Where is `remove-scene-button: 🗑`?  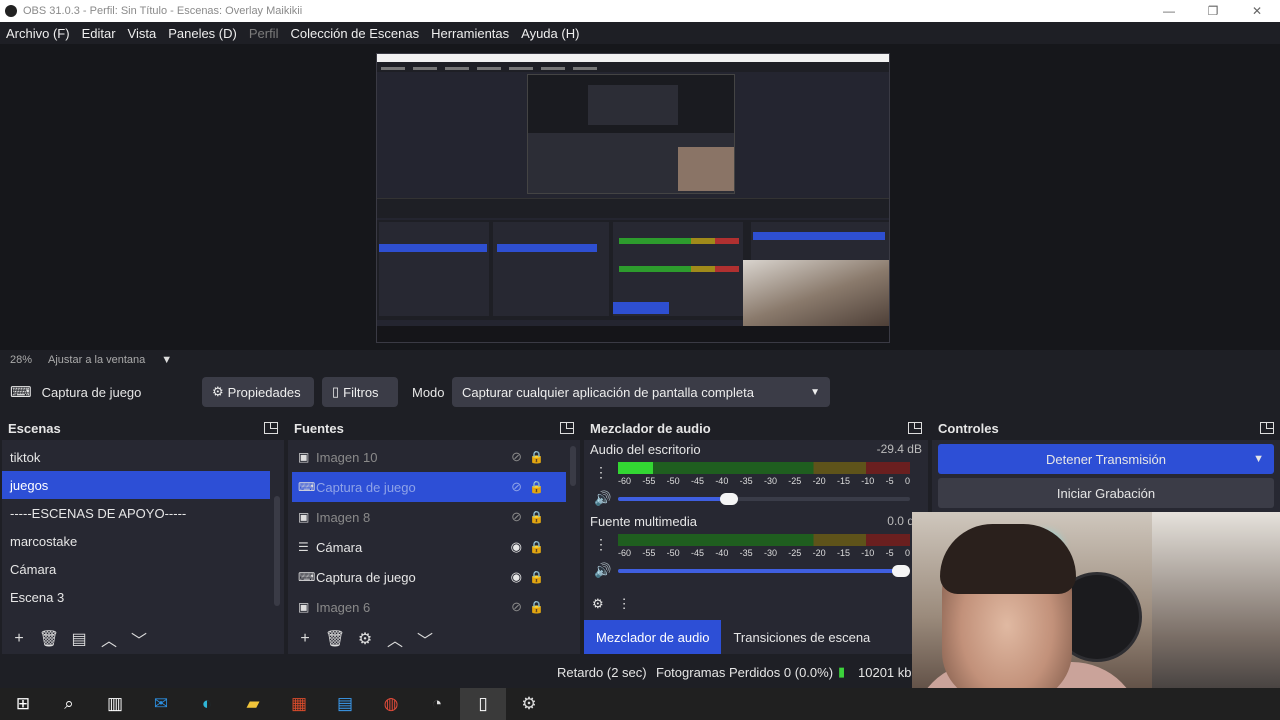 remove-scene-button: 🗑 is located at coordinates (49, 639).